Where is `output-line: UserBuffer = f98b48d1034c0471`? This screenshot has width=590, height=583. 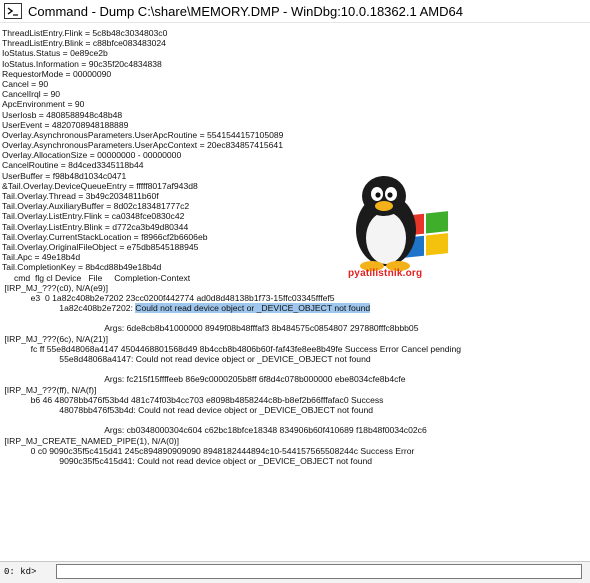 output-line: UserBuffer = f98b48d1034c0471 is located at coordinates (64, 175).